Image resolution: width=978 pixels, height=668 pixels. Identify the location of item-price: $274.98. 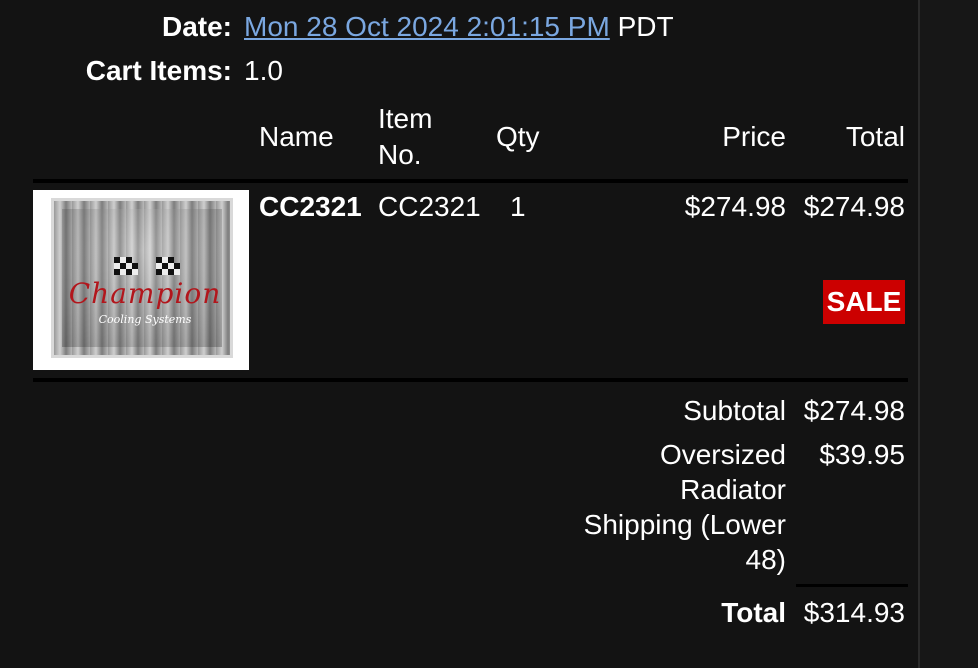
(735, 206).